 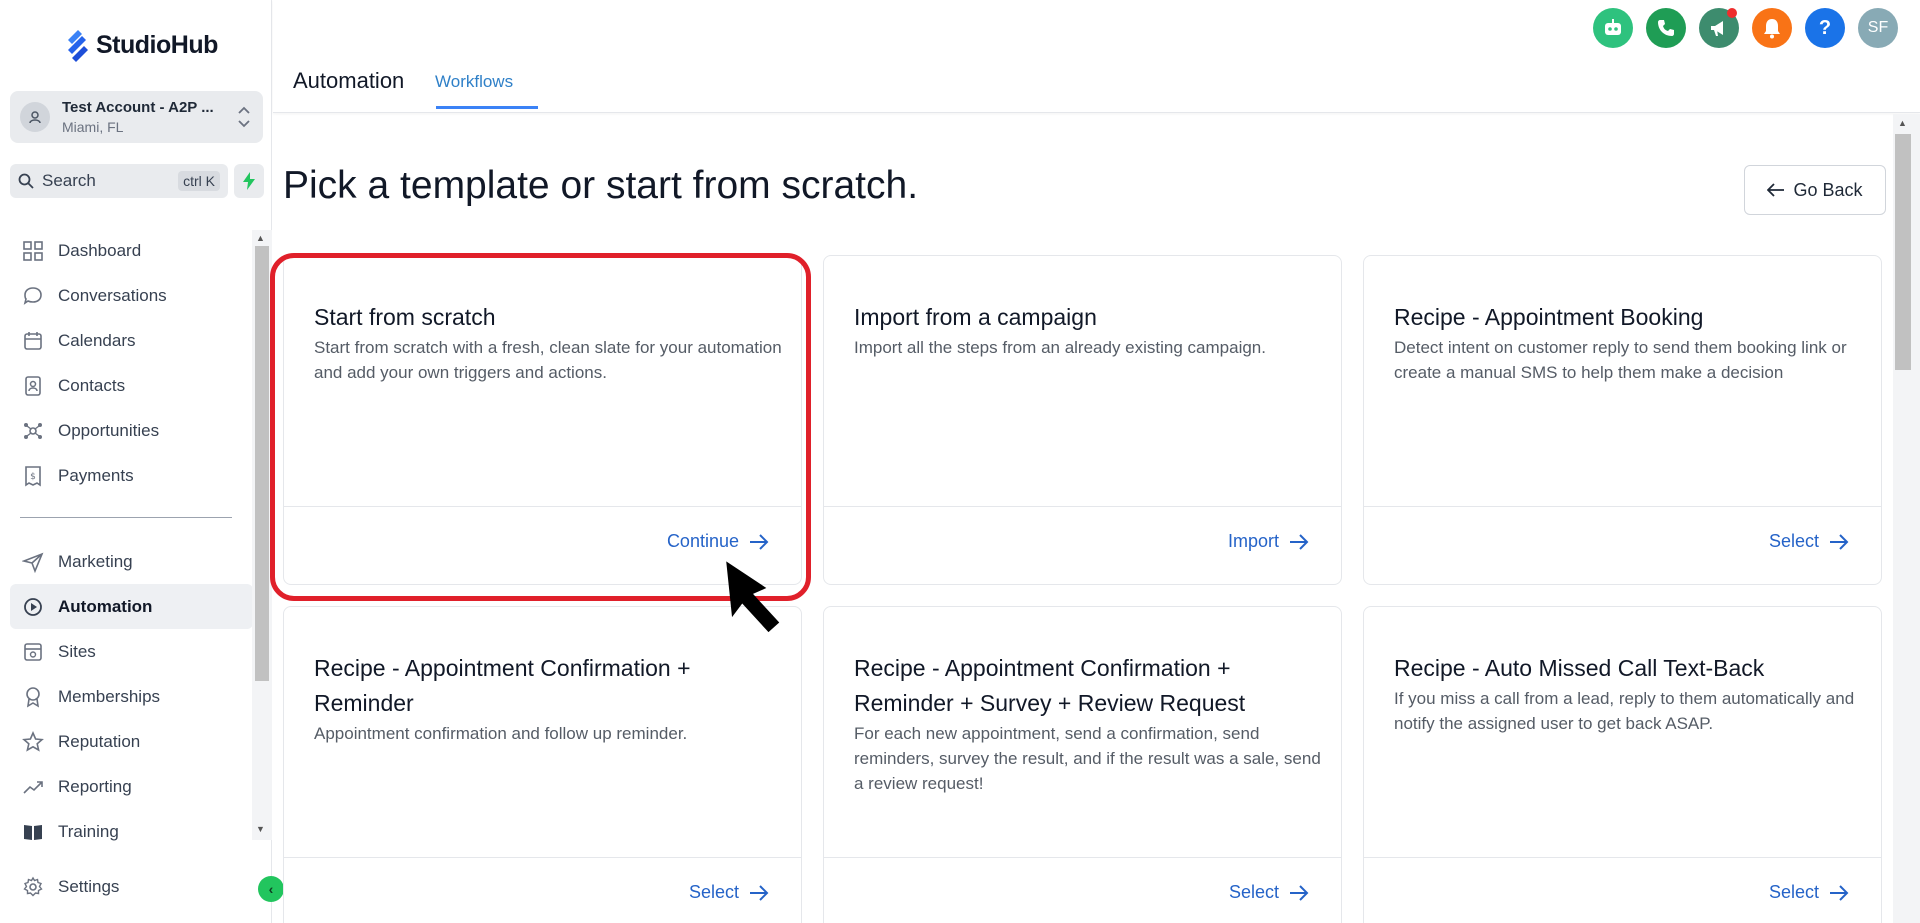 What do you see at coordinates (33, 430) in the screenshot?
I see `opportunities-icon` at bounding box center [33, 430].